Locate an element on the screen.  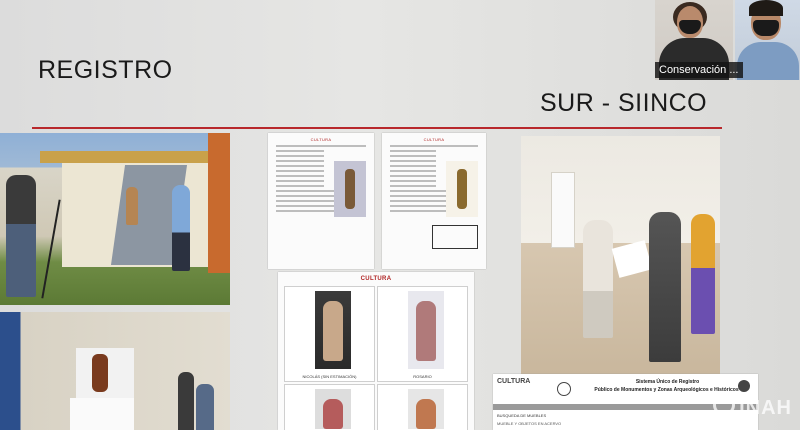
catalog-cell: NICOLÁS (SIN ESTIMACIÓN) is located at coordinates (329, 334).